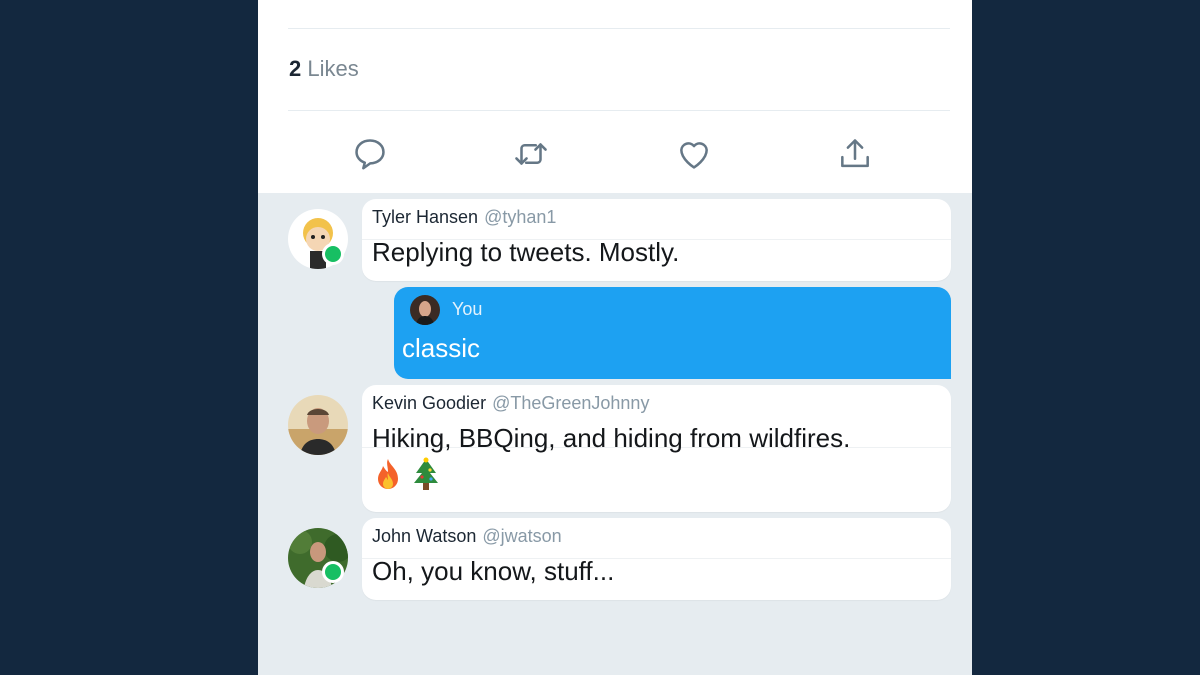 Image resolution: width=1200 pixels, height=675 pixels. I want to click on reply-author: Tyler Hansen @tyhan1, so click(464, 217).